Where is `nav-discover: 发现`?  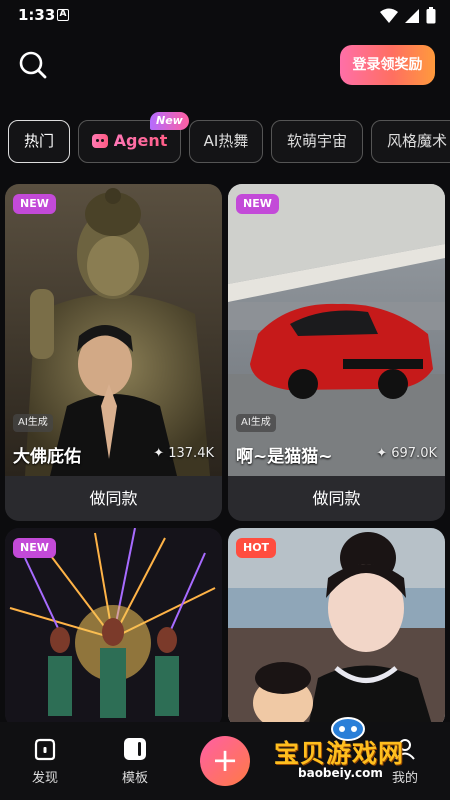 nav-discover: 发现 is located at coordinates (45, 761).